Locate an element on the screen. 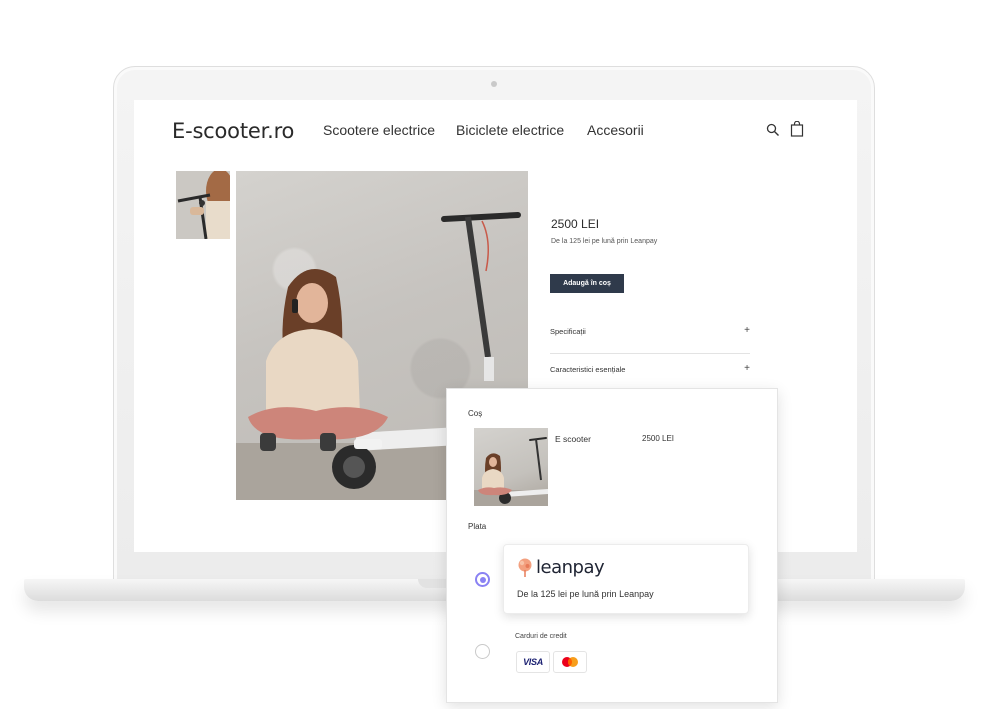 This screenshot has width=999, height=709. accordion-specificatii: Specificații + is located at coordinates (650, 330).